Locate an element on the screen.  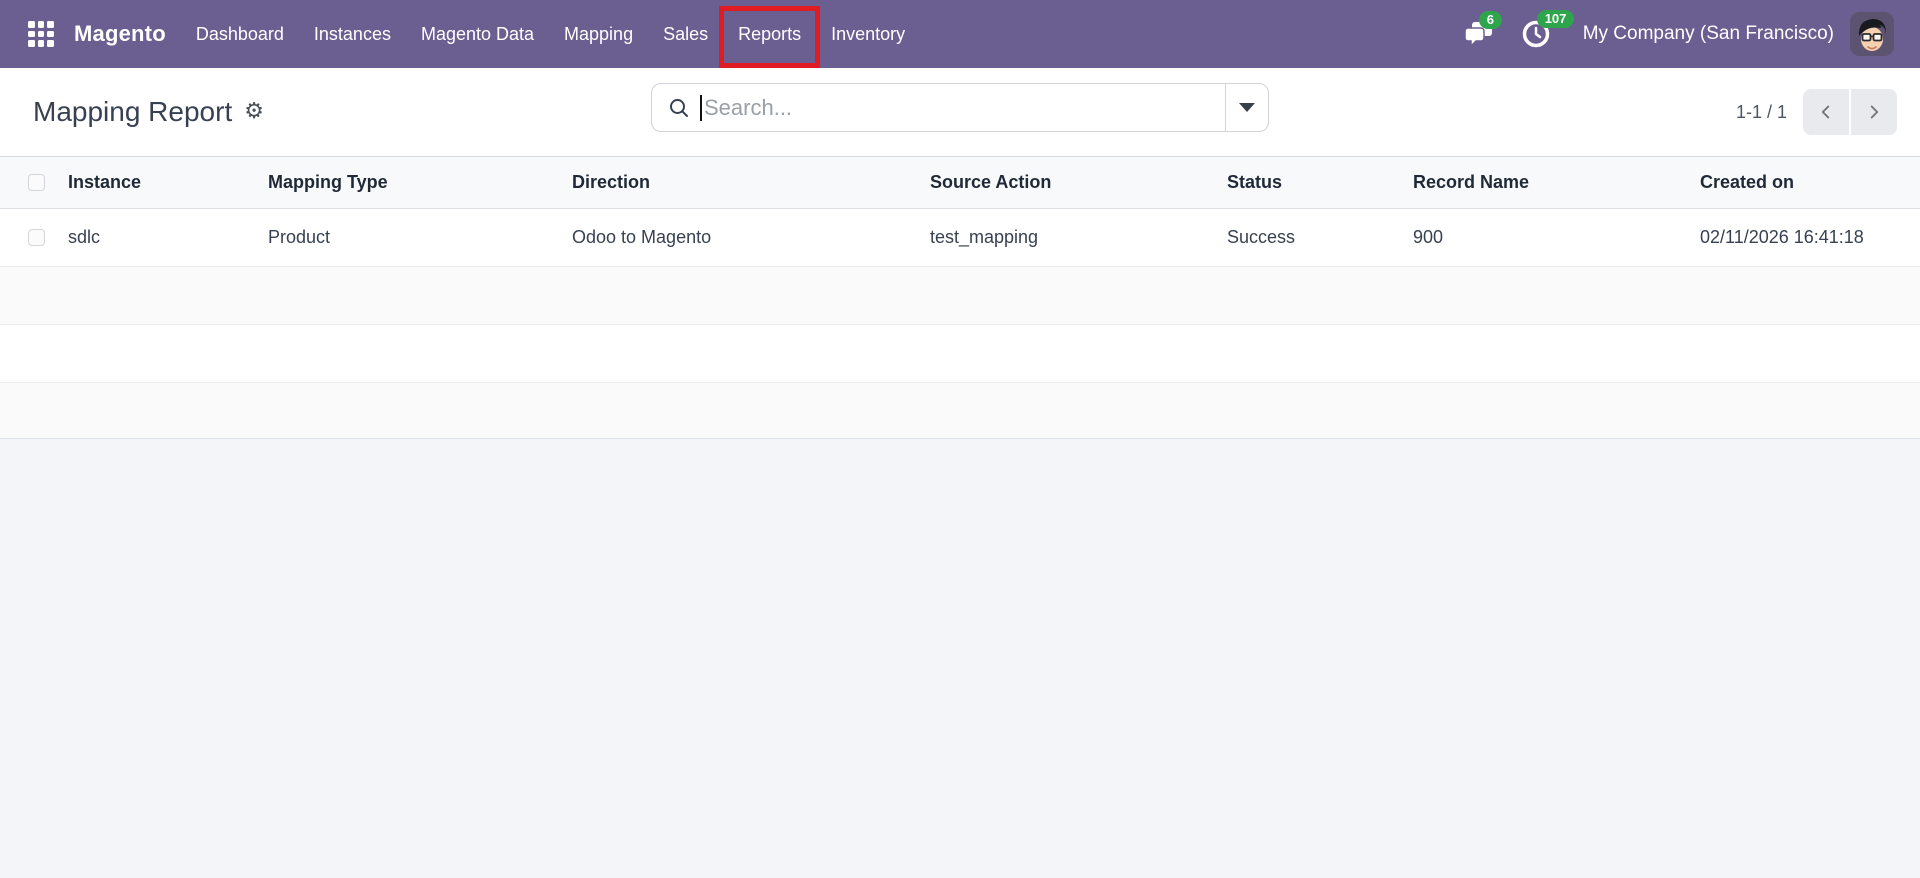
pager-next-button is located at coordinates (1874, 112).